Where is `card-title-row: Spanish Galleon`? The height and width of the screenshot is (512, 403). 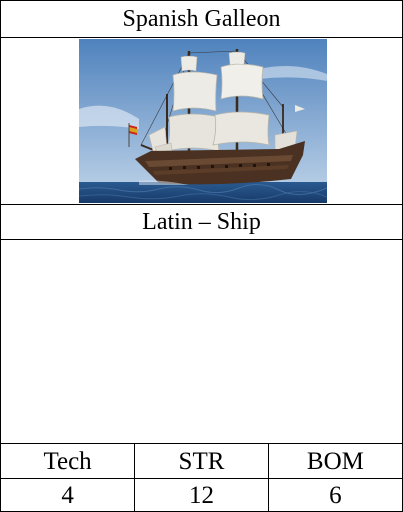 card-title-row: Spanish Galleon is located at coordinates (201, 19).